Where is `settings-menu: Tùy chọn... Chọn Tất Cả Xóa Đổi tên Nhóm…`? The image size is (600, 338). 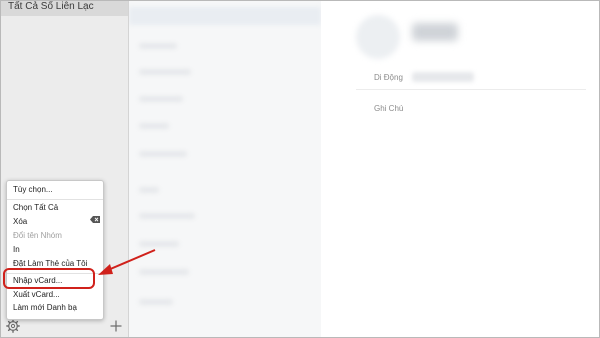
settings-menu: Tùy chọn... Chọn Tất Cả Xóa Đổi tên Nhóm… is located at coordinates (55, 250).